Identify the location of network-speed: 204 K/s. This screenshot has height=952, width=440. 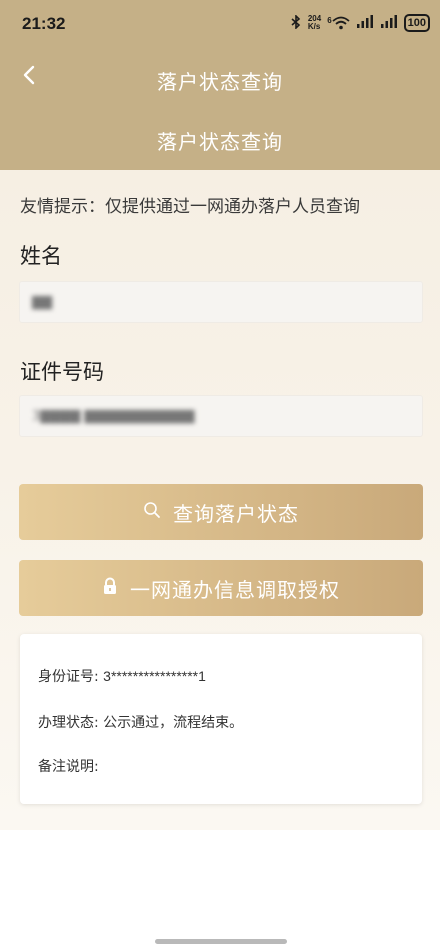
(314, 23).